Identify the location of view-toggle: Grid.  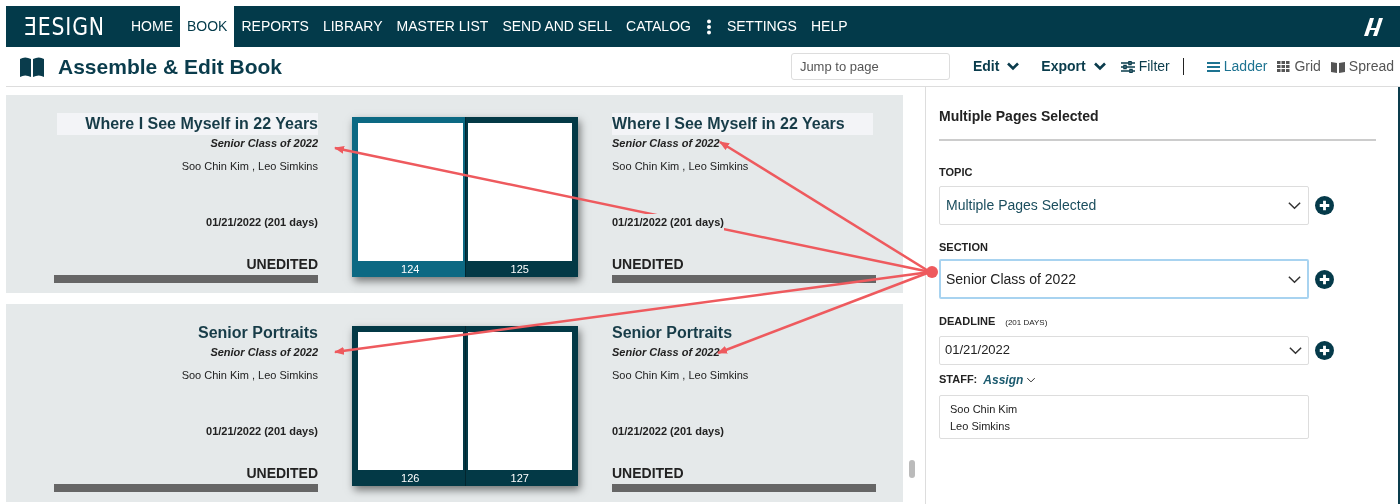
(1299, 66).